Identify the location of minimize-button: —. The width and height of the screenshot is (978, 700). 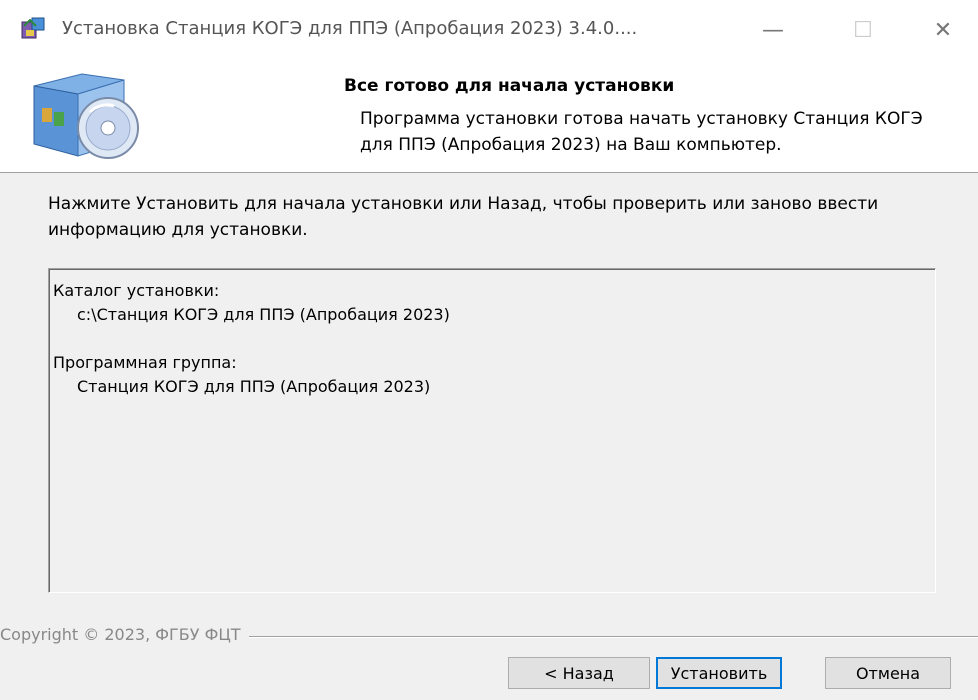
(773, 30).